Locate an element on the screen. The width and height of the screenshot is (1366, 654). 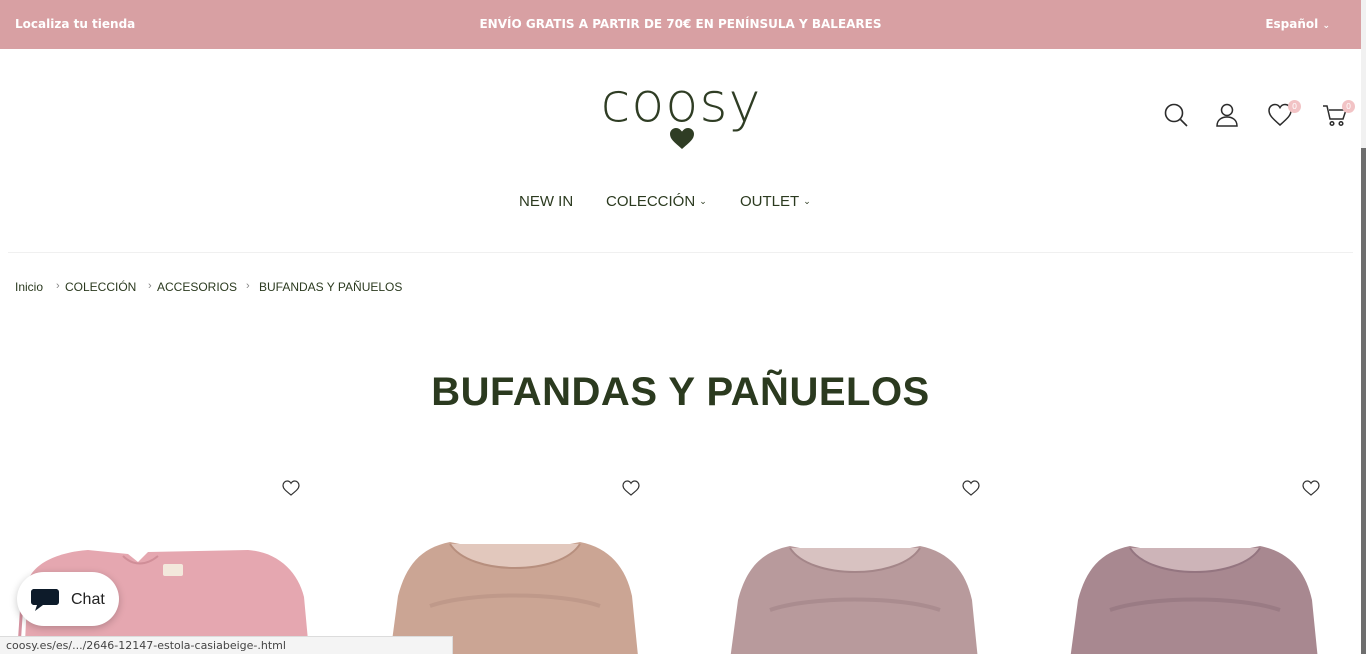
language-selector: Español ⌄ is located at coordinates (1297, 24).